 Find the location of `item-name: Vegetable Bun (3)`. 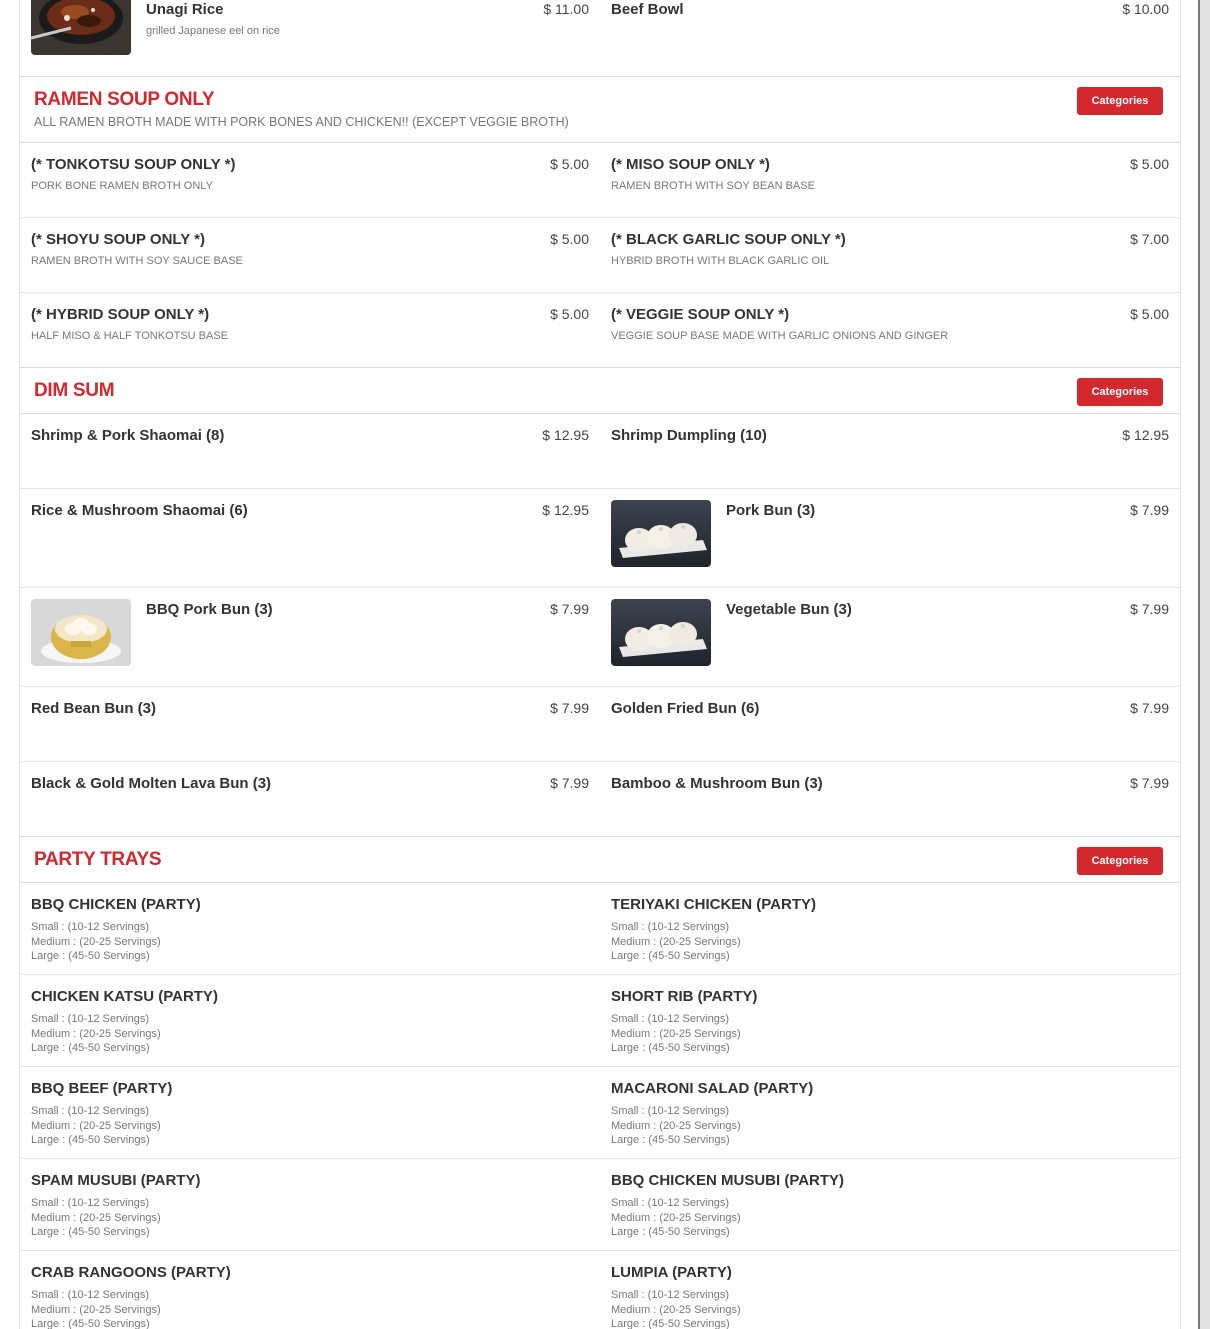

item-name: Vegetable Bun (3) is located at coordinates (789, 609).